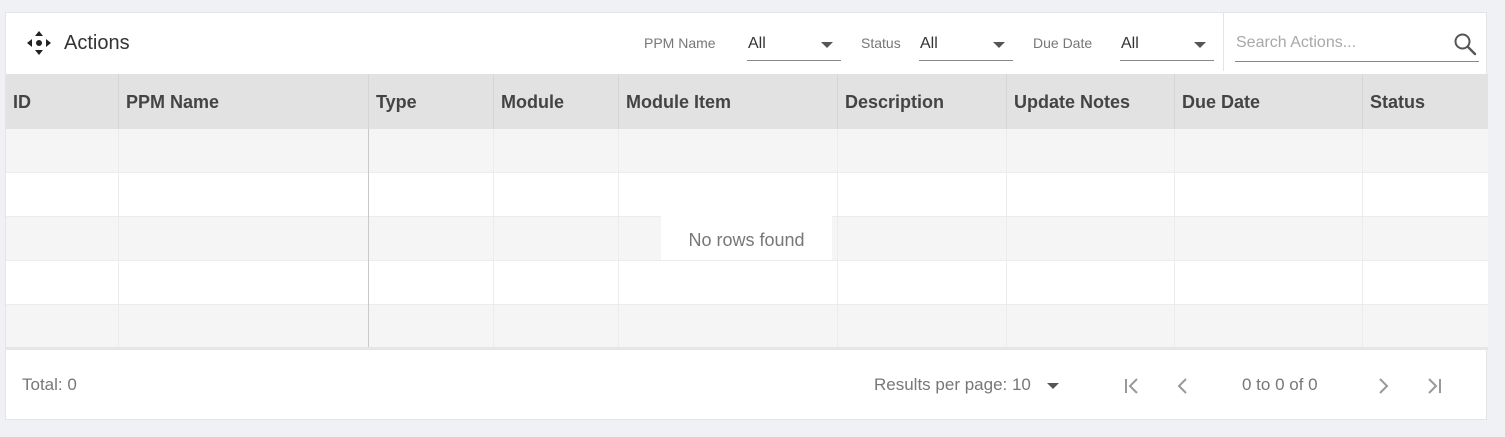 This screenshot has height=437, width=1505. What do you see at coordinates (556, 101) in the screenshot?
I see `column-header-module: Module` at bounding box center [556, 101].